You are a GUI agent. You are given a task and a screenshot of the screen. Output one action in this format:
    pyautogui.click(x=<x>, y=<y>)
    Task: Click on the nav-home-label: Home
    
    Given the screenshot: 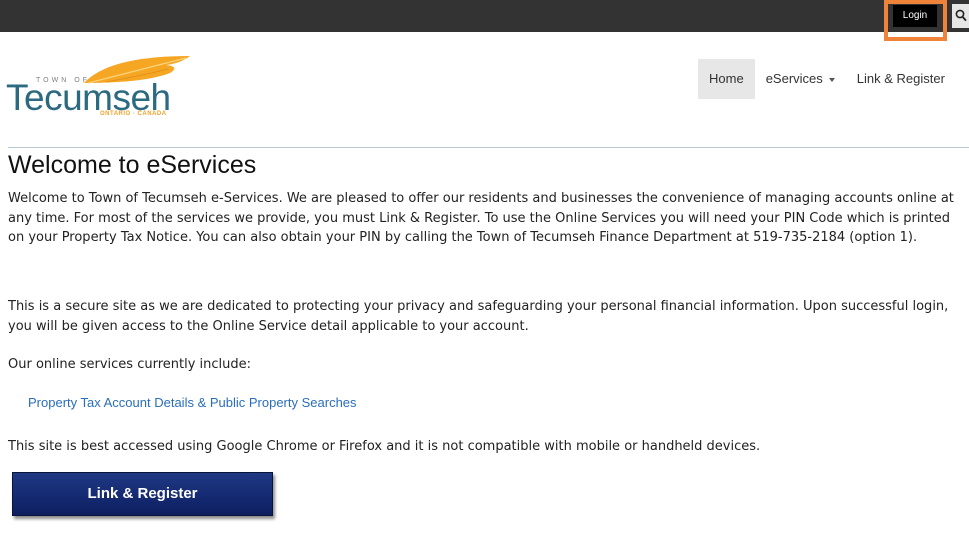 What is the action you would take?
    pyautogui.click(x=726, y=78)
    